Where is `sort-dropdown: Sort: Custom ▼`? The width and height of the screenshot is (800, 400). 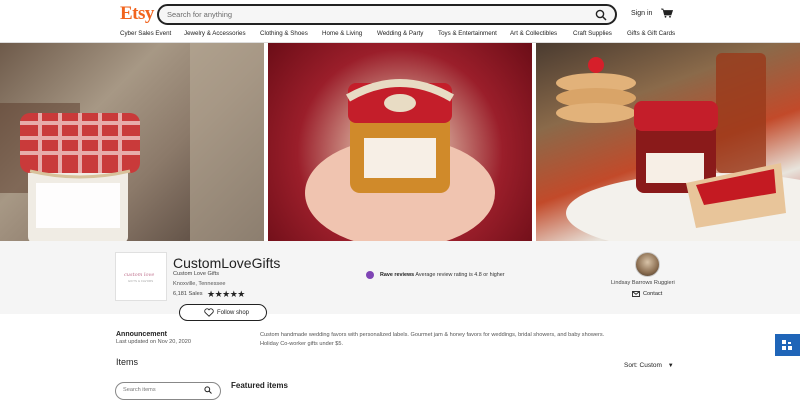
sort-dropdown: Sort: Custom ▼ is located at coordinates (649, 365).